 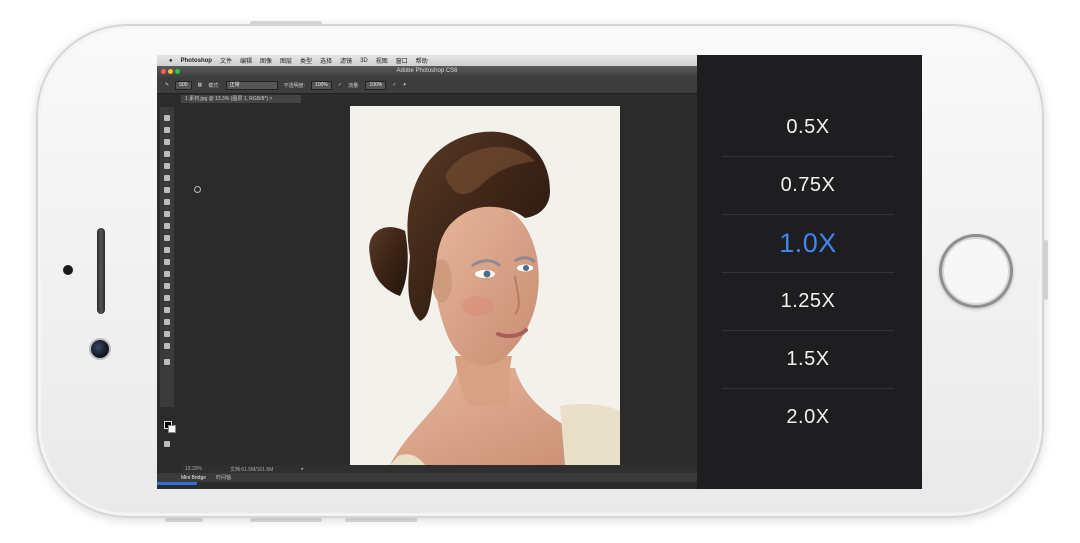 I want to click on options-bar: ✎ 500 ▦ 模式: 正常 不透明度: 100% ✓ 流量: 100% ✓ ✦, so click(x=427, y=85).